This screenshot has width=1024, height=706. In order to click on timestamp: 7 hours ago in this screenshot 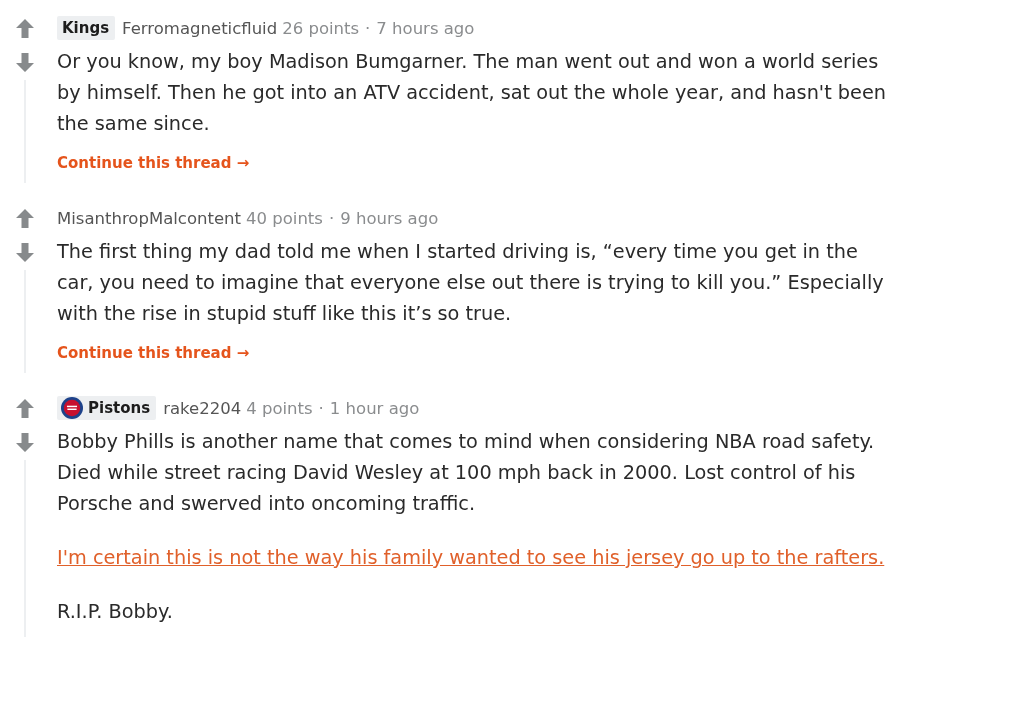, I will do `click(425, 28)`.